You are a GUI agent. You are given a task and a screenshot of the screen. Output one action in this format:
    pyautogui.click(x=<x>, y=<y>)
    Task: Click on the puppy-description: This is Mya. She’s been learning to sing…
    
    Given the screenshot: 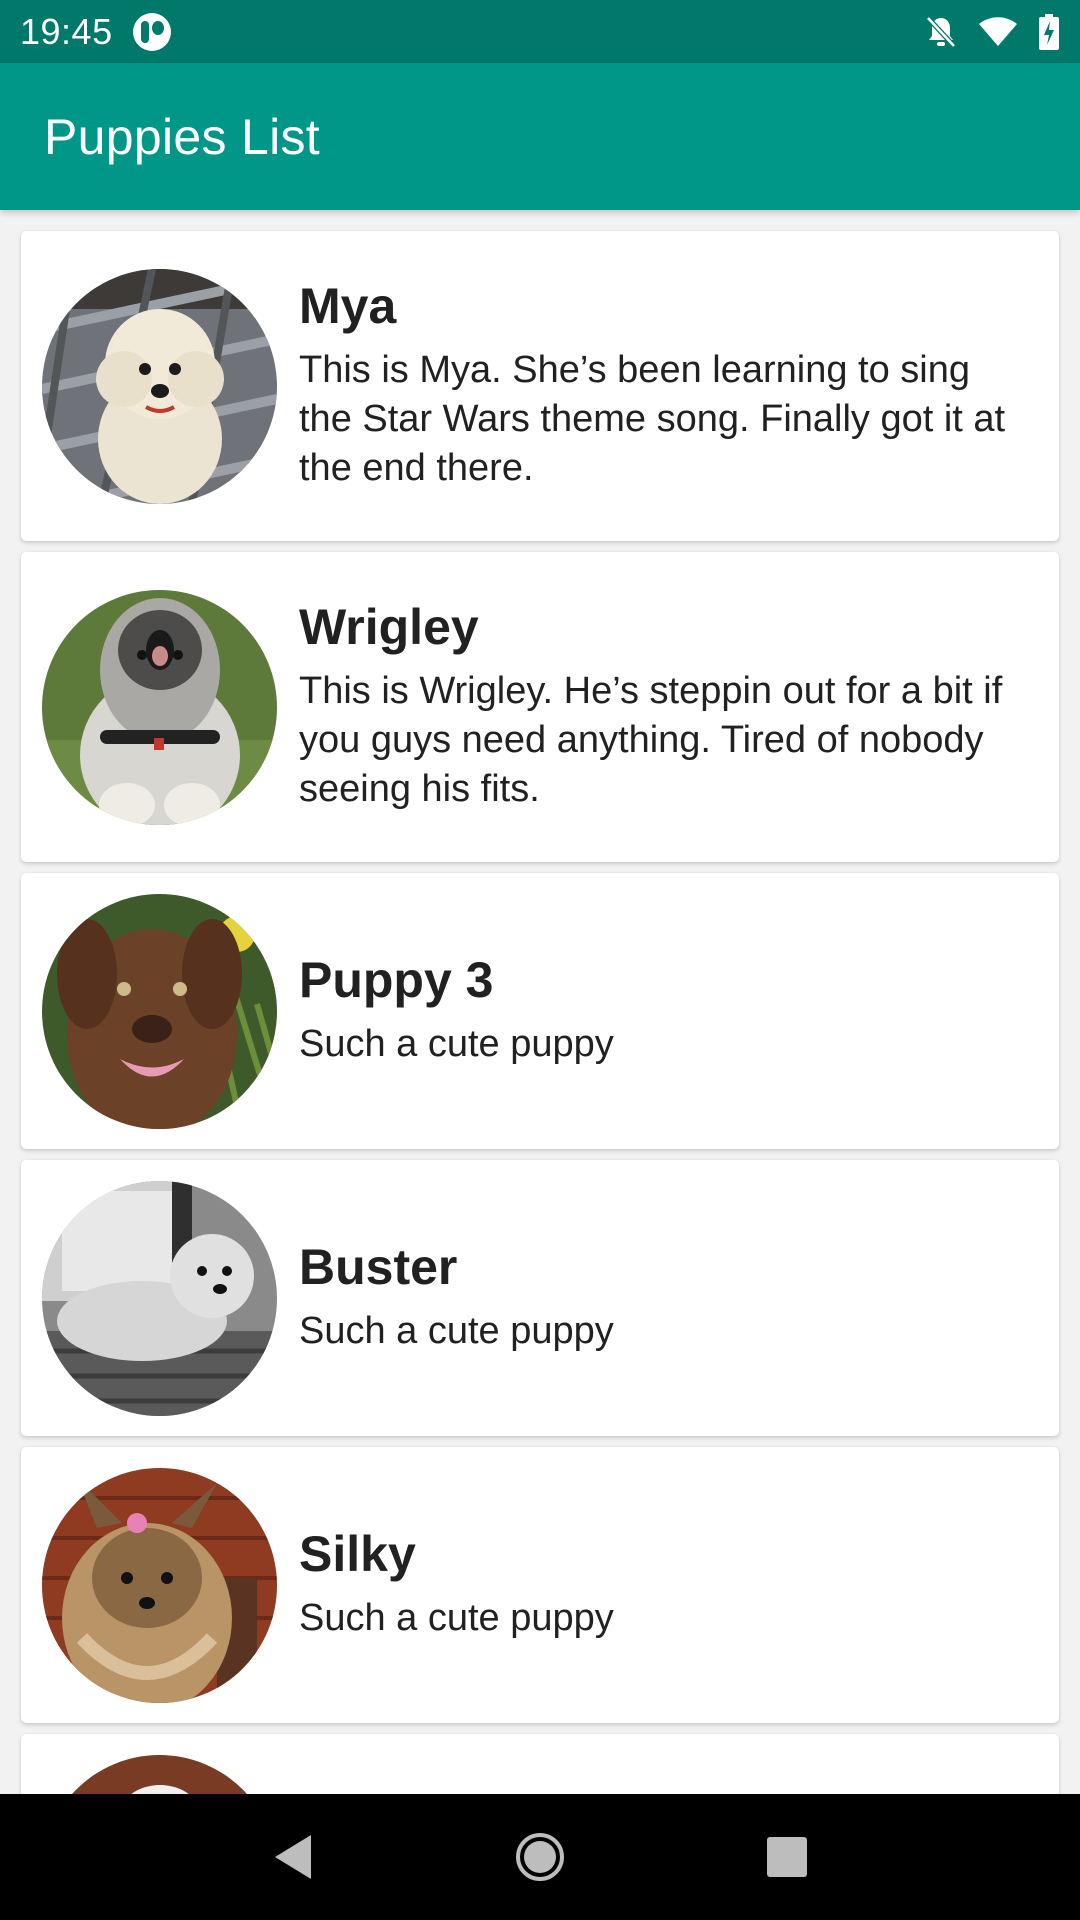 What is the action you would take?
    pyautogui.click(x=652, y=419)
    